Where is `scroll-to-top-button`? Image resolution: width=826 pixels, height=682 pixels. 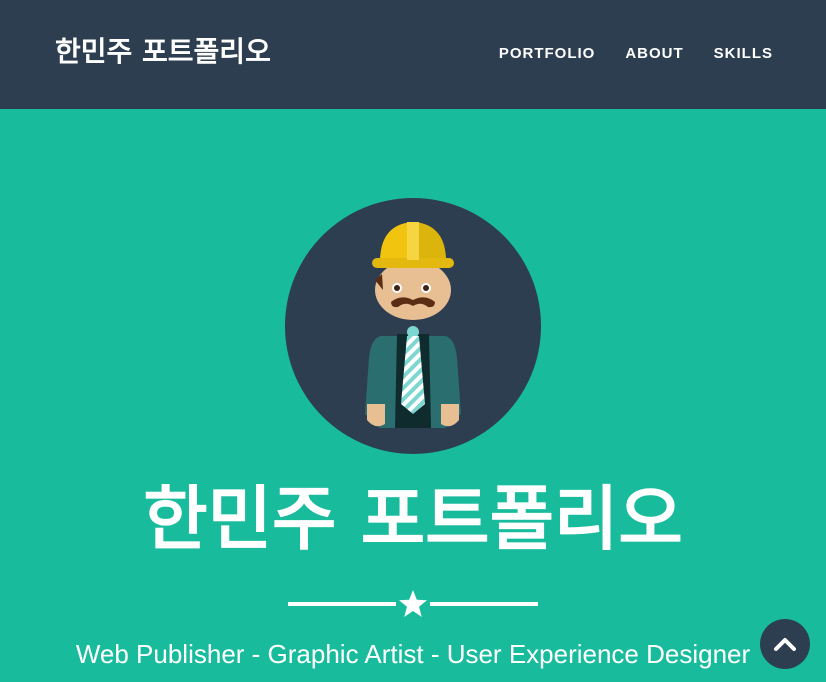 scroll-to-top-button is located at coordinates (785, 644).